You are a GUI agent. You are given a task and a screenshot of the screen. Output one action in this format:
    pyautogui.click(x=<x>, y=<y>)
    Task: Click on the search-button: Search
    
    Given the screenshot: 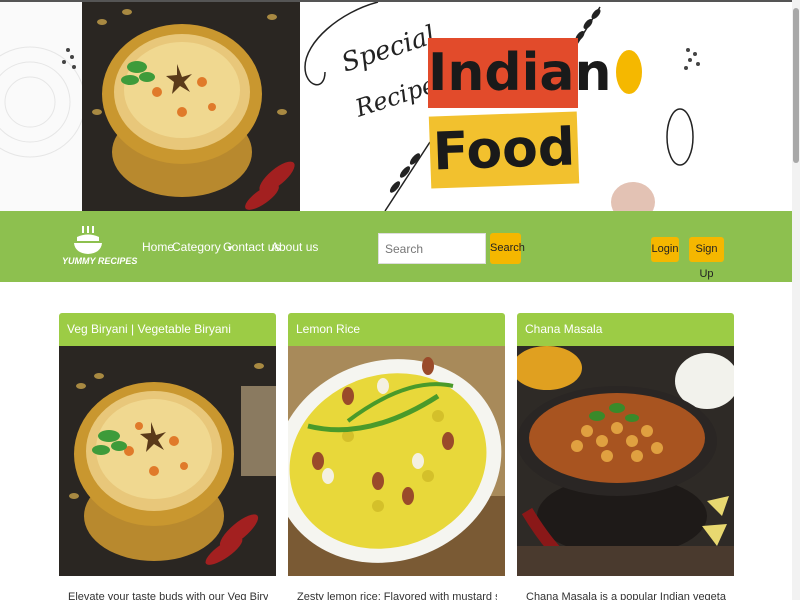 What is the action you would take?
    pyautogui.click(x=507, y=248)
    